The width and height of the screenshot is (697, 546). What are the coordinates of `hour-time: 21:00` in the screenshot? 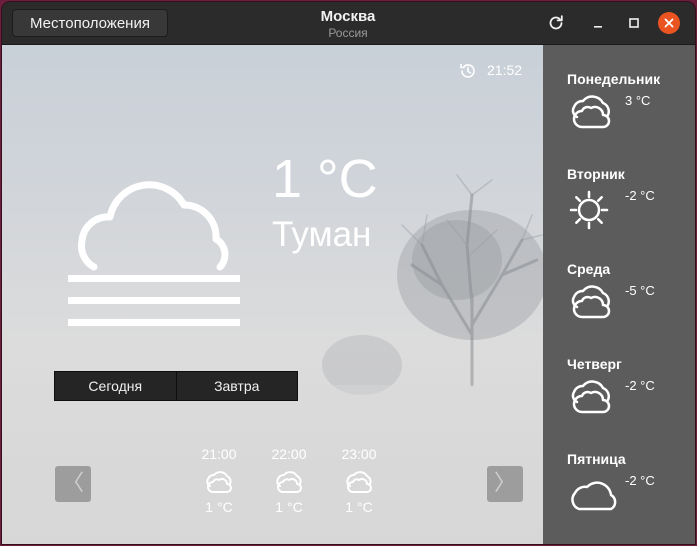 It's located at (219, 454).